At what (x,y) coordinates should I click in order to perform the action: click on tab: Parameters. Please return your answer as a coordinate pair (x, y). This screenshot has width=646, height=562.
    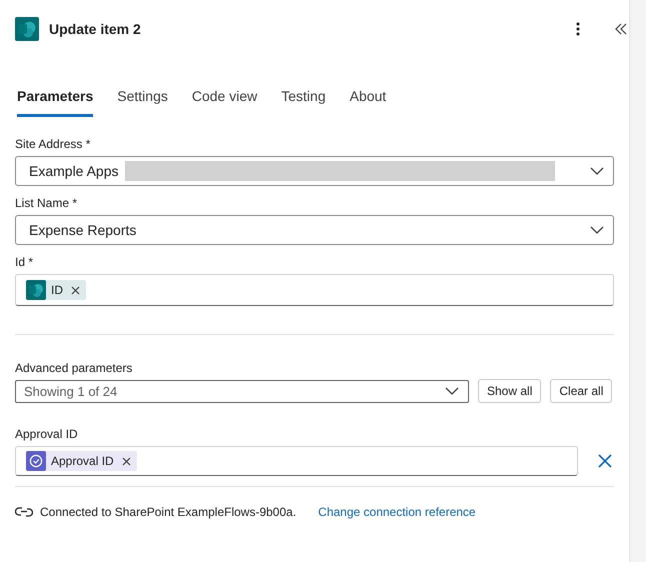
    Looking at the image, I should click on (55, 99).